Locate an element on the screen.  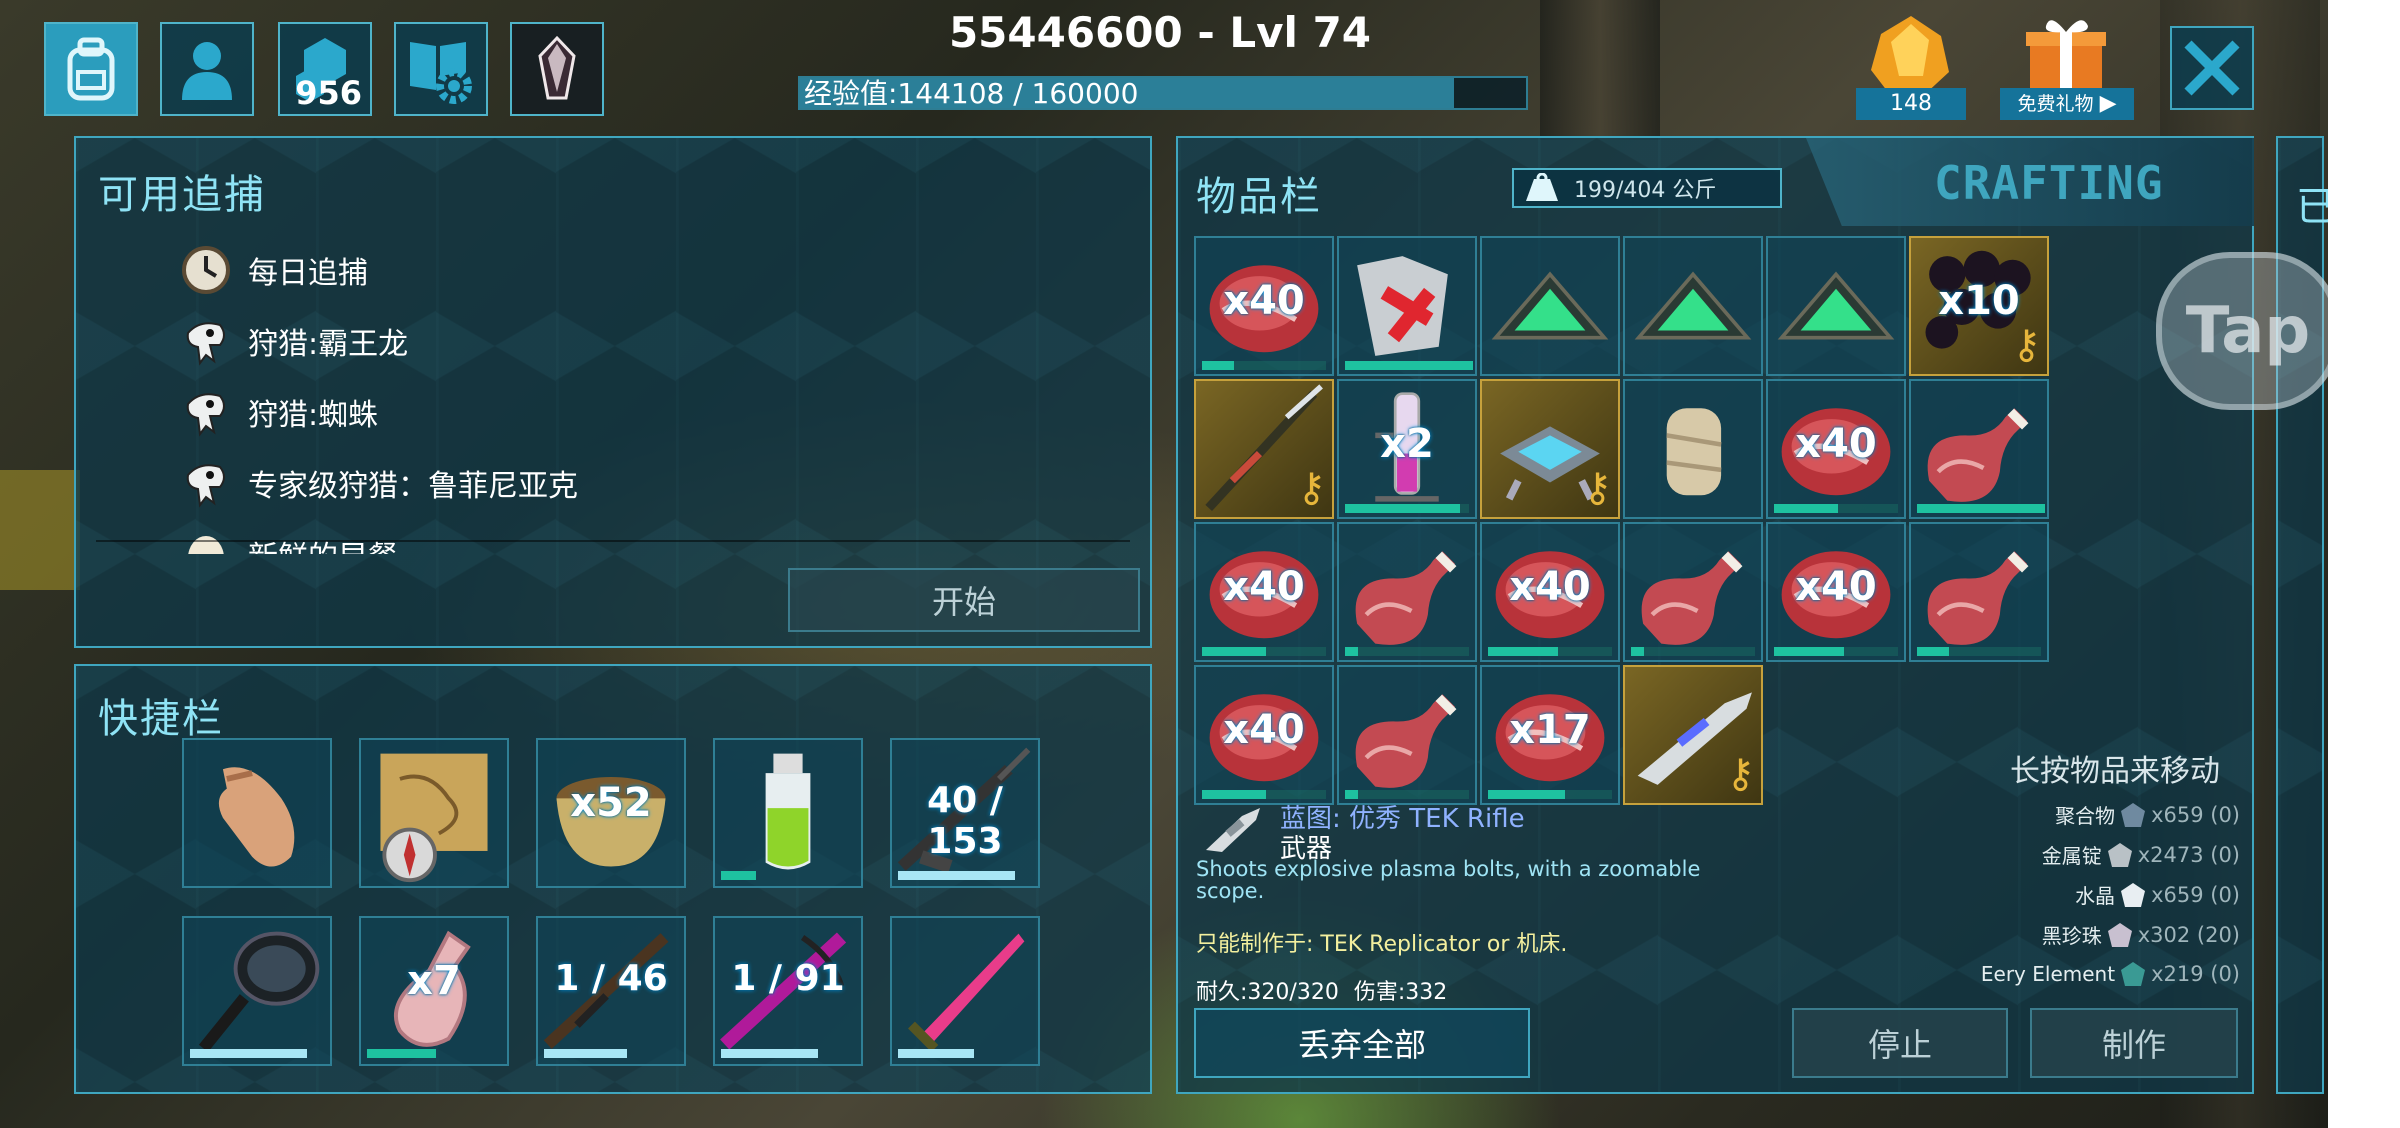
hotbar-slot: 1 / 91 is located at coordinates (788, 991).